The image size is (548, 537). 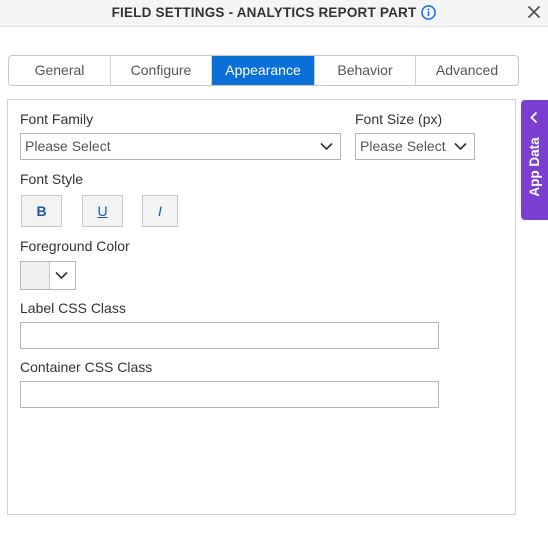 I want to click on font-size-select: Please Select, so click(x=415, y=146).